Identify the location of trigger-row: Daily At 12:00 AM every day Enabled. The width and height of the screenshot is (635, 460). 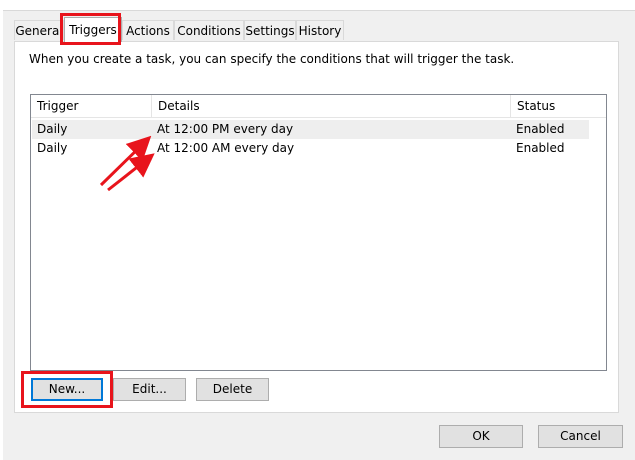
(310, 148).